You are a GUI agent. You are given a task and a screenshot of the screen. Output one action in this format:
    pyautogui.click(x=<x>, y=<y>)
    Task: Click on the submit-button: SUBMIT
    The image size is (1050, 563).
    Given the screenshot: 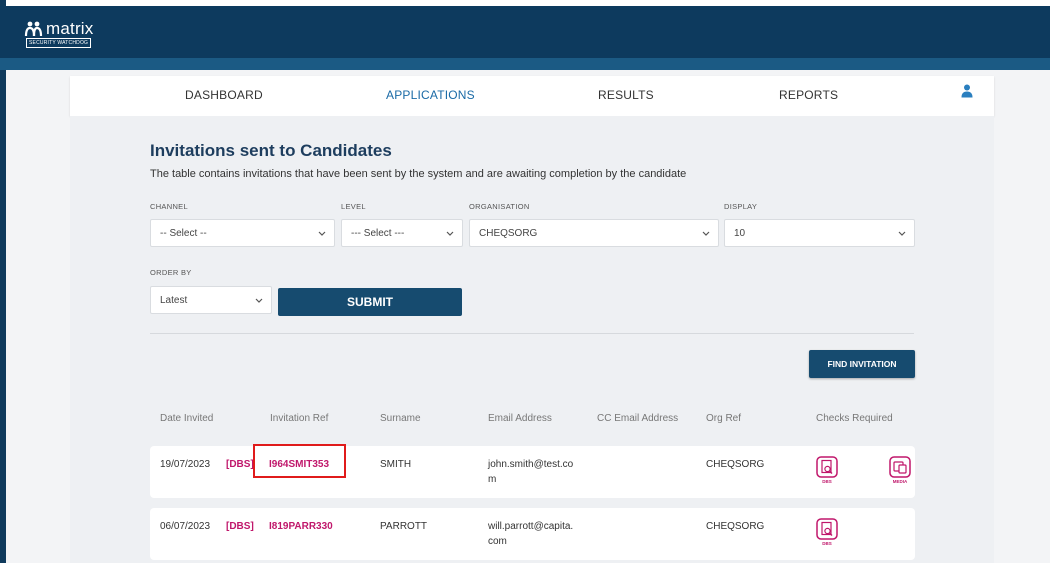 What is the action you would take?
    pyautogui.click(x=370, y=302)
    